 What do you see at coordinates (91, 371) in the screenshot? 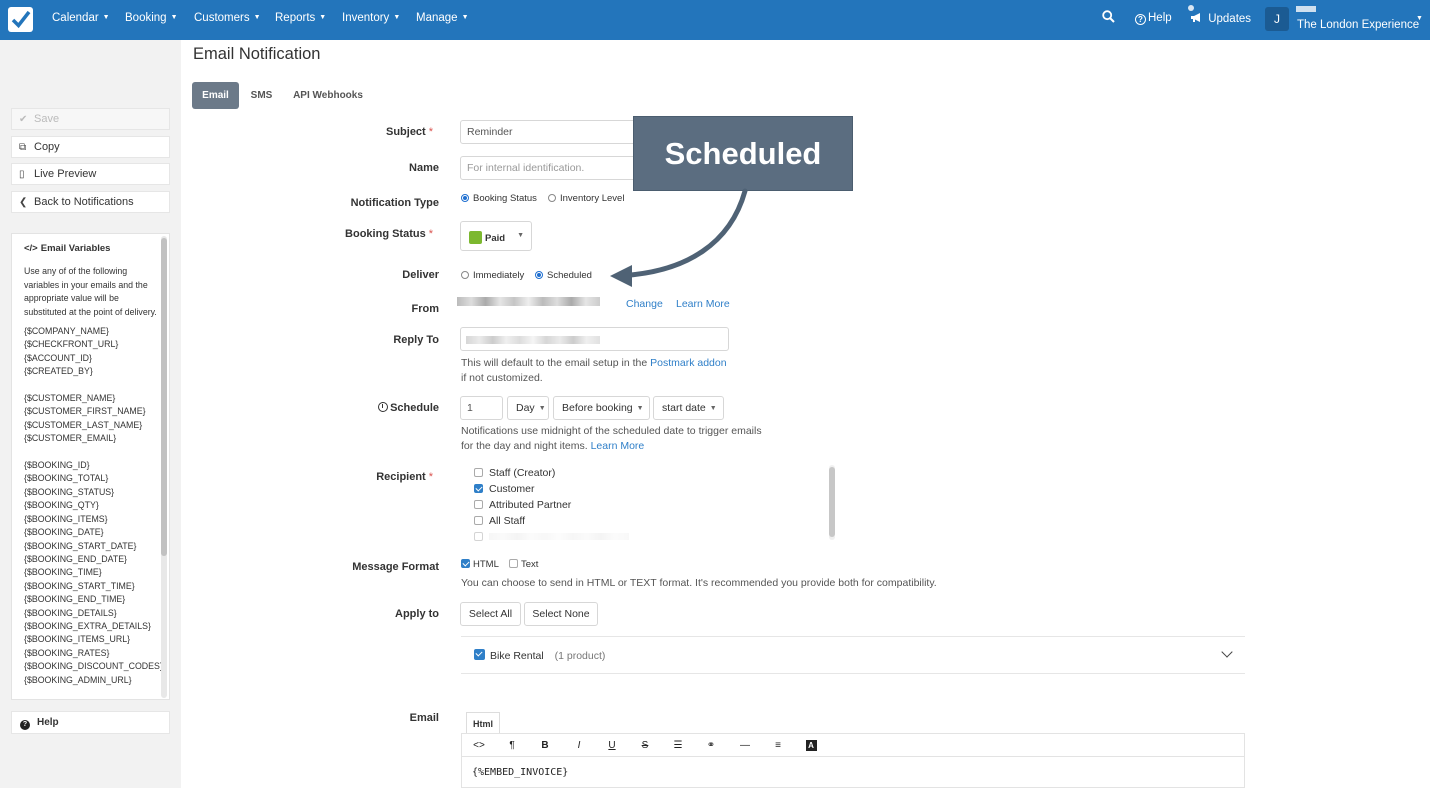
I see `variable-item: {$CREATED_BY}` at bounding box center [91, 371].